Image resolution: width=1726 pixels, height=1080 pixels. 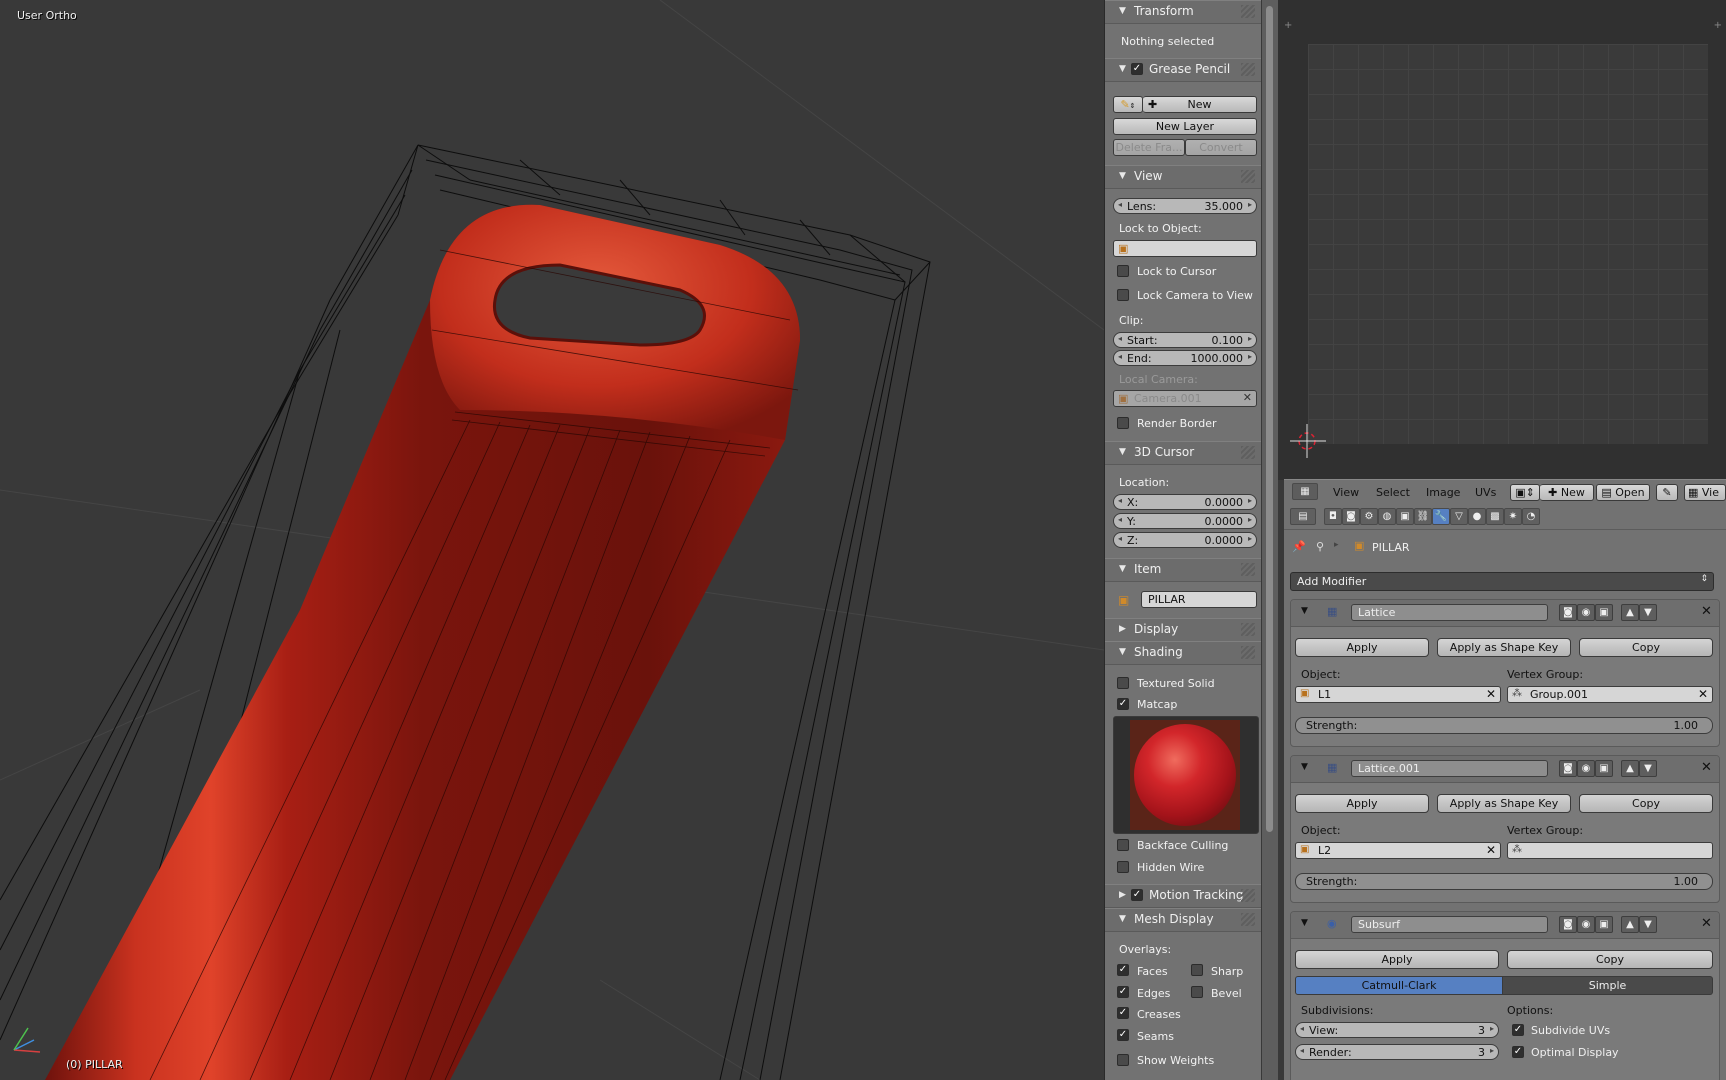 I want to click on collapse-triangle-icon: ▼, so click(x=1304, y=767).